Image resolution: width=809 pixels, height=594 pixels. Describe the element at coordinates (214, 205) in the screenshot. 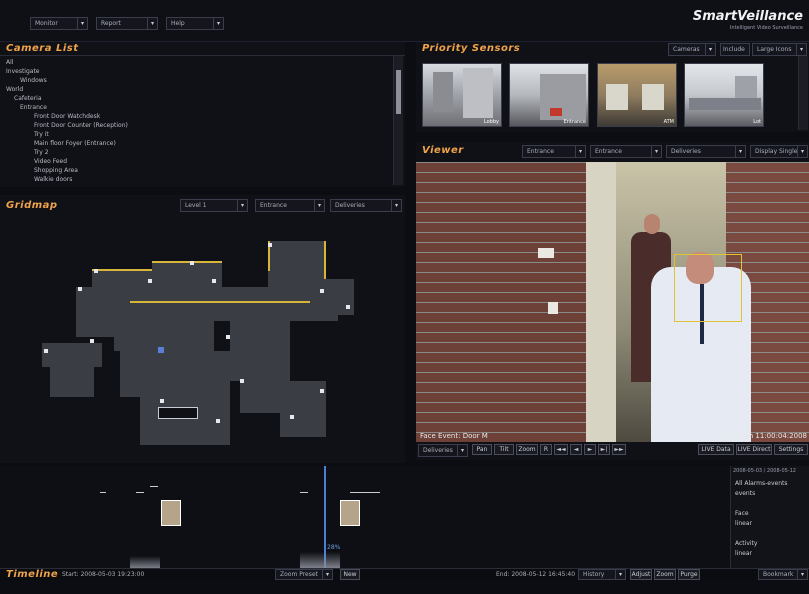

I see `gridmap-level-select: Level 1 ▾` at that location.